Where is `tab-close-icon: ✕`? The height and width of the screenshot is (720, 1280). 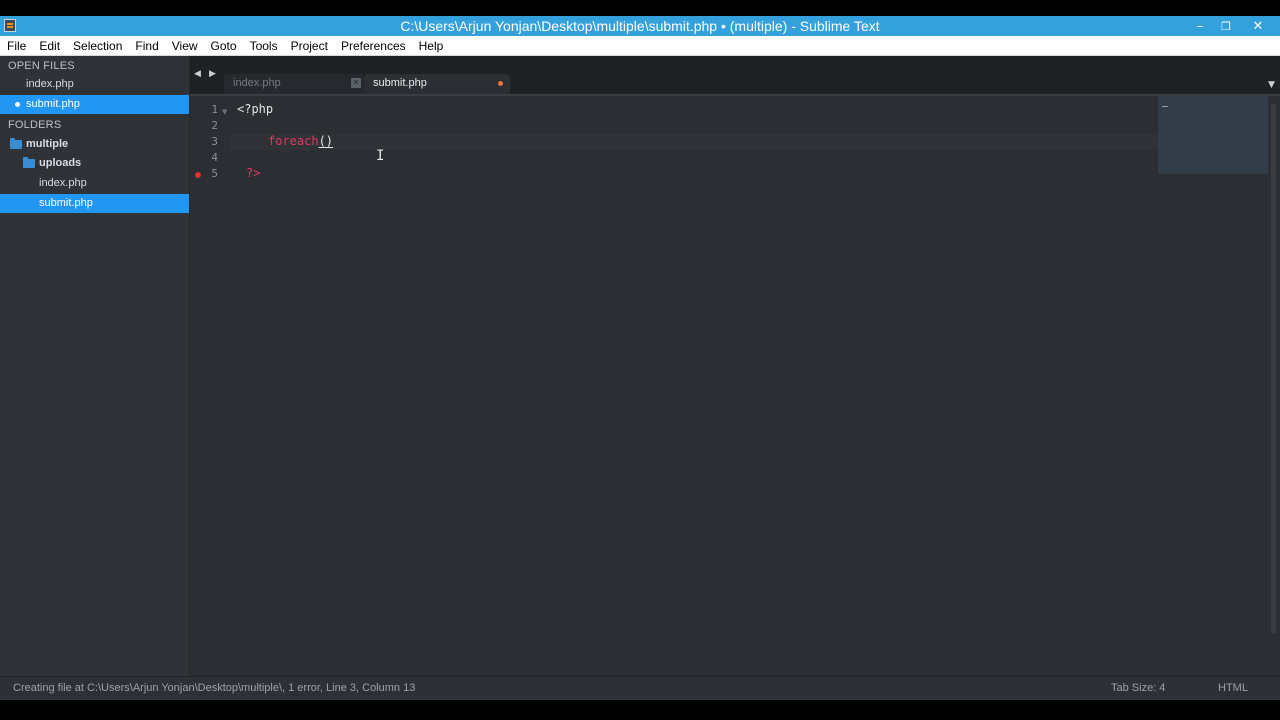
tab-close-icon: ✕ is located at coordinates (356, 83).